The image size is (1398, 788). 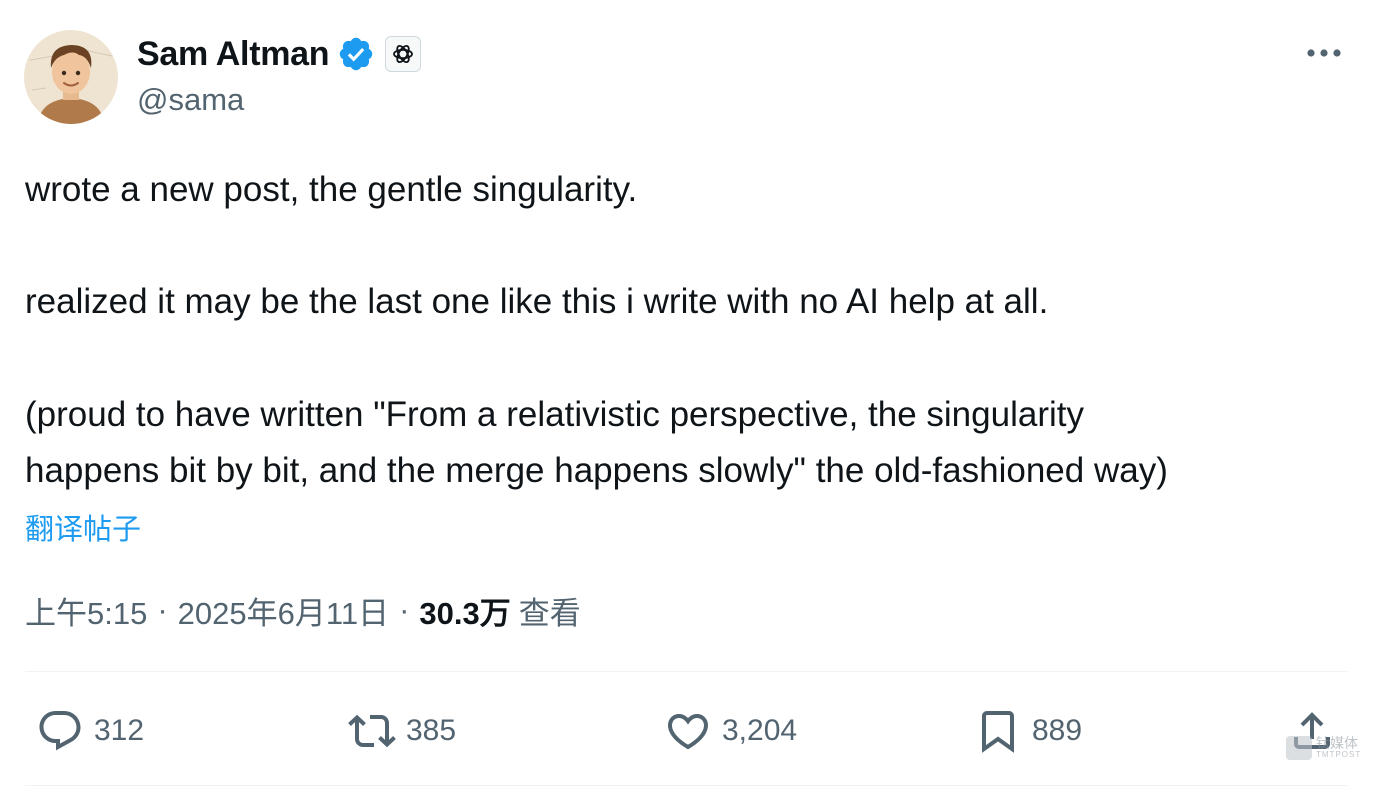 I want to click on repost-icon, so click(x=372, y=731).